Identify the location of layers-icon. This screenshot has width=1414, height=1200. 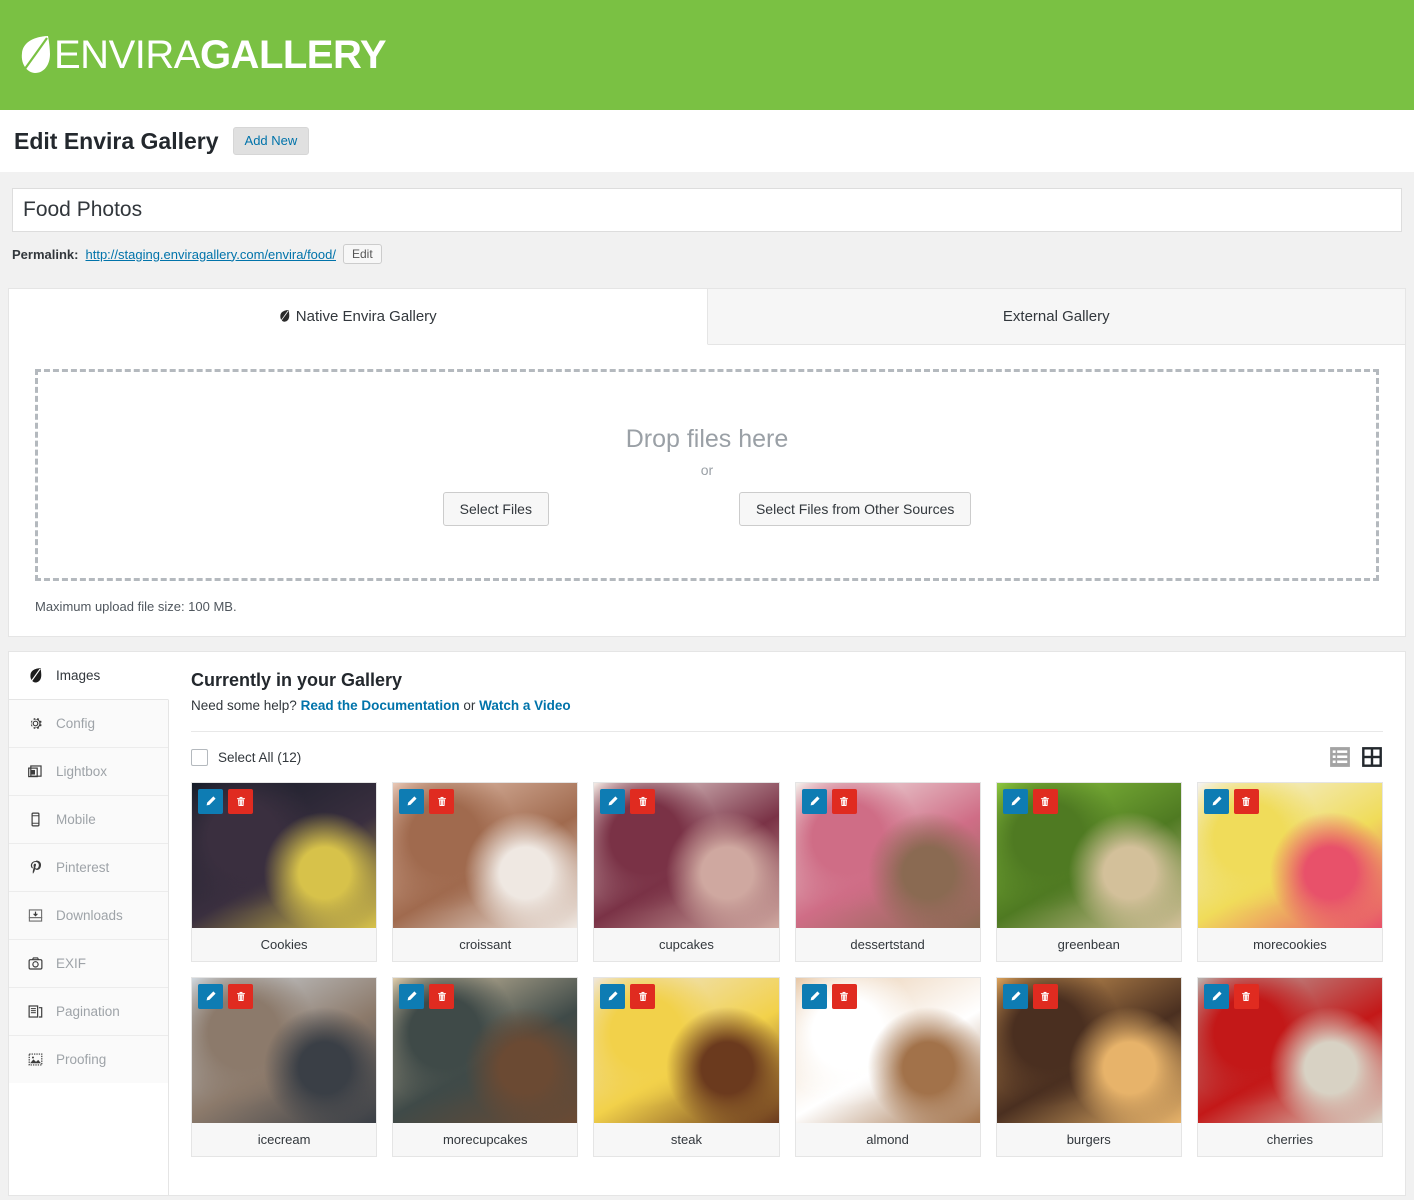
(35, 771).